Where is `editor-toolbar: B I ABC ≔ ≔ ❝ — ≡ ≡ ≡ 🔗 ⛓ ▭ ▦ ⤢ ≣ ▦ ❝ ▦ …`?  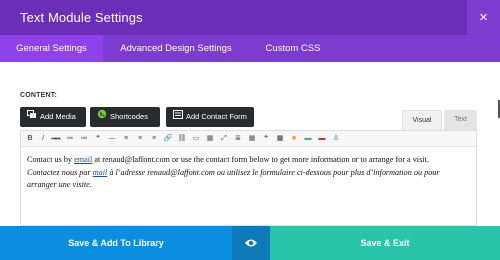
editor-toolbar: B I ABC ≔ ≔ ❝ — ≡ ≡ ≡ 🔗 ⛓ ▭ ▦ ⤢ ≣ ▦ ❝ ▦ … is located at coordinates (248, 139).